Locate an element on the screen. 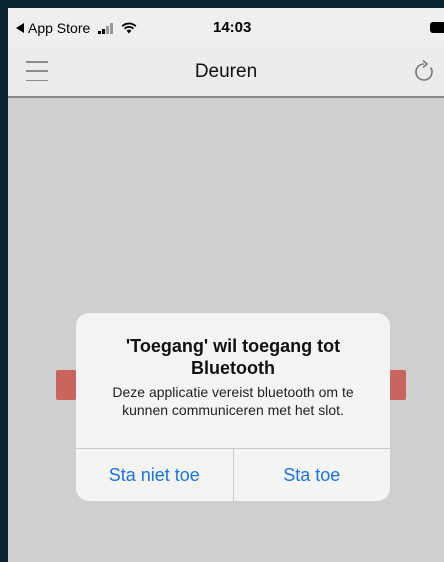 This screenshot has width=444, height=562. door-item-left-edge is located at coordinates (66, 385).